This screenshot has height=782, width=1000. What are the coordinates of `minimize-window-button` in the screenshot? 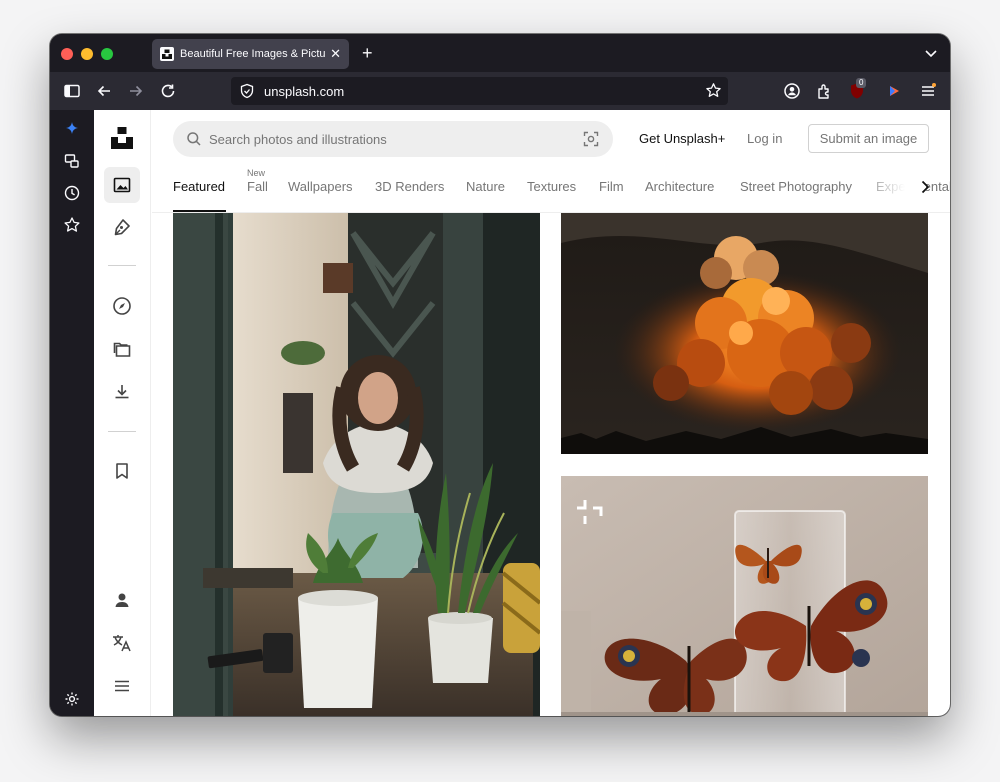 It's located at (87, 54).